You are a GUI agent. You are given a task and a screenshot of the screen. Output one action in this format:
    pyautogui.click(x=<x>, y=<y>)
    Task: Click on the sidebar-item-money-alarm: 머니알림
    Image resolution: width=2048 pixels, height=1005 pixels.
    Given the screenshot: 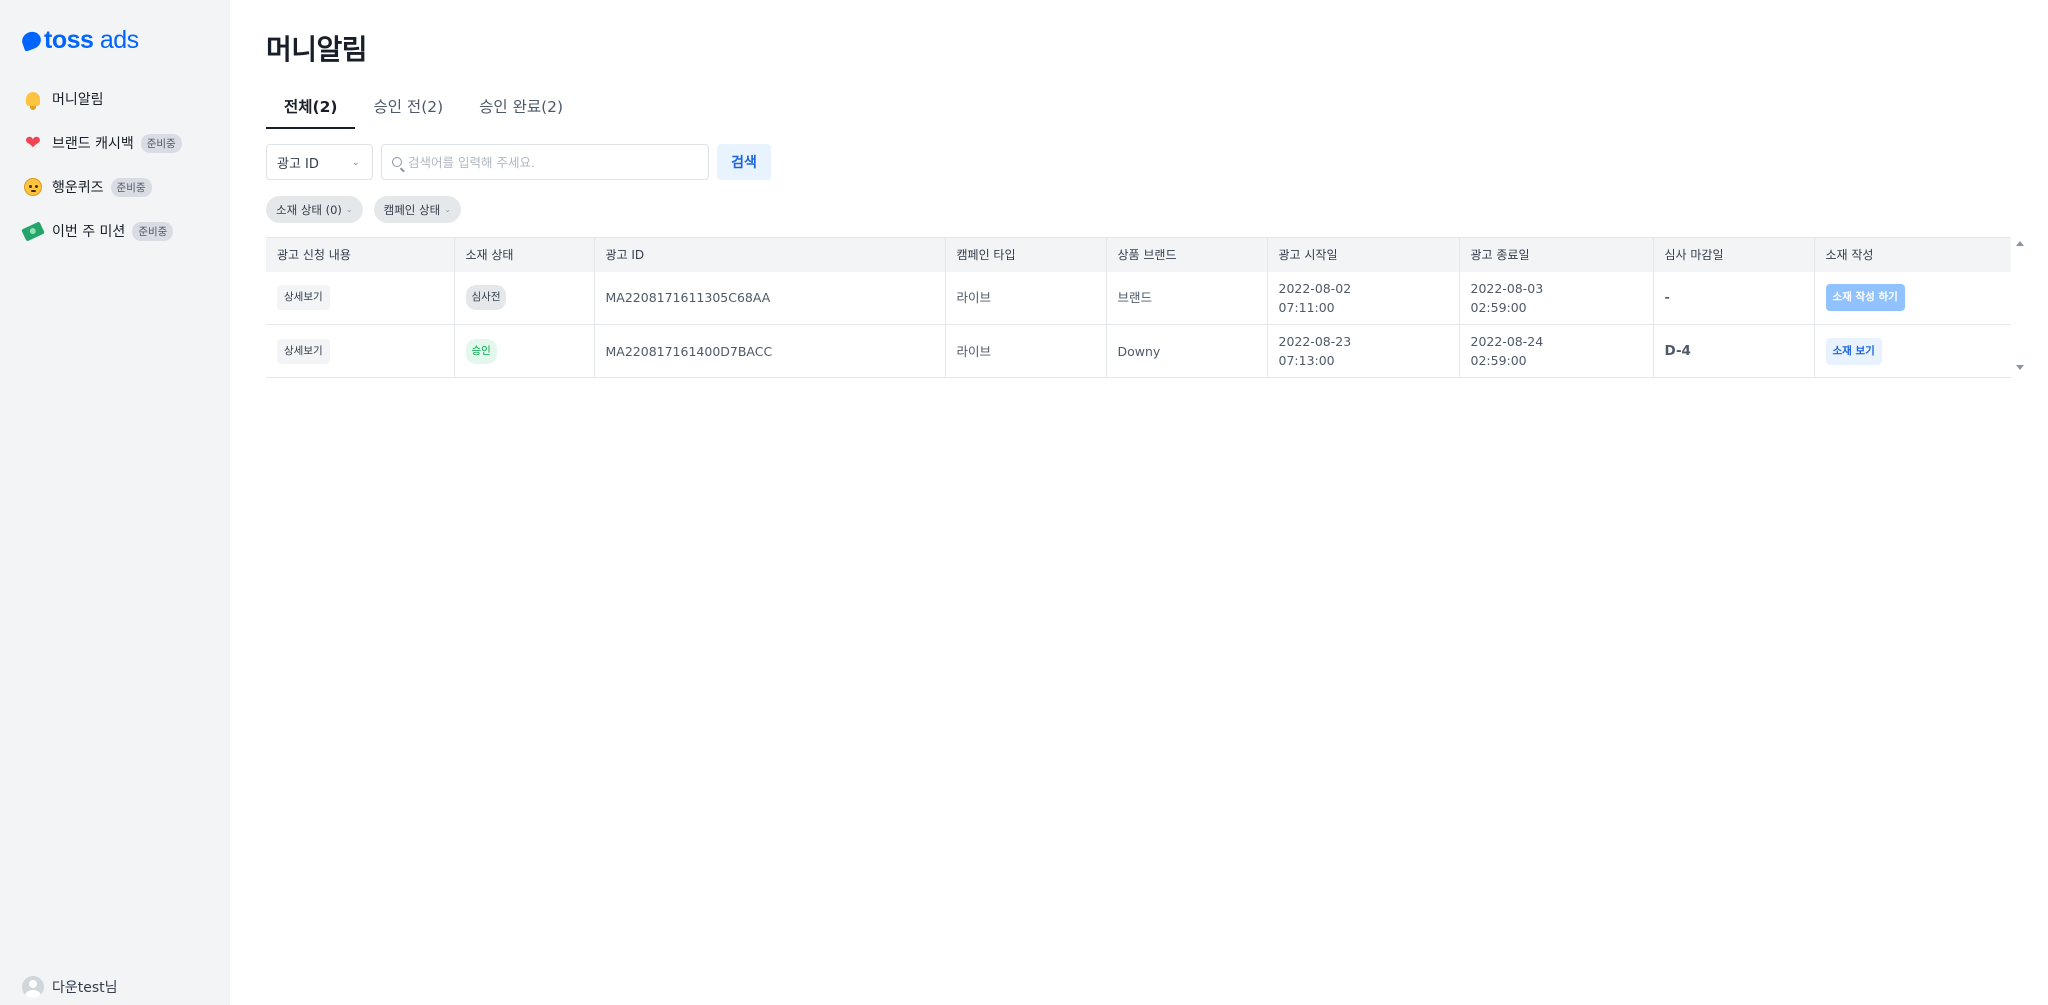 What is the action you would take?
    pyautogui.click(x=122, y=99)
    